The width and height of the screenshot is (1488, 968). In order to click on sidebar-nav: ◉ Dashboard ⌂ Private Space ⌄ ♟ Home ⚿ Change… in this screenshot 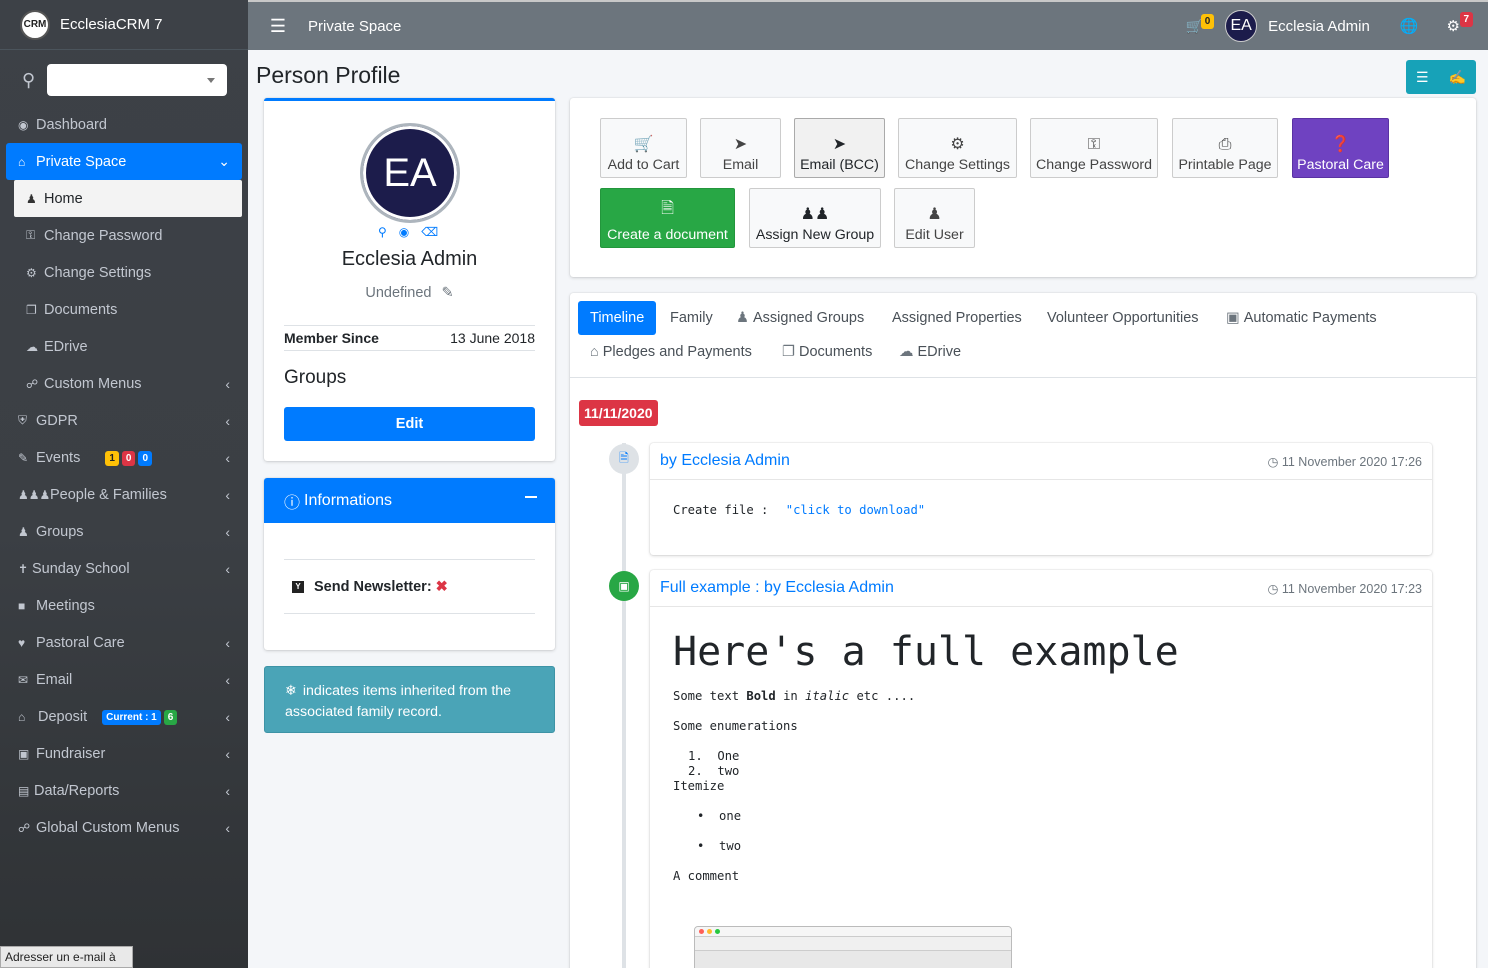, I will do `click(124, 476)`.